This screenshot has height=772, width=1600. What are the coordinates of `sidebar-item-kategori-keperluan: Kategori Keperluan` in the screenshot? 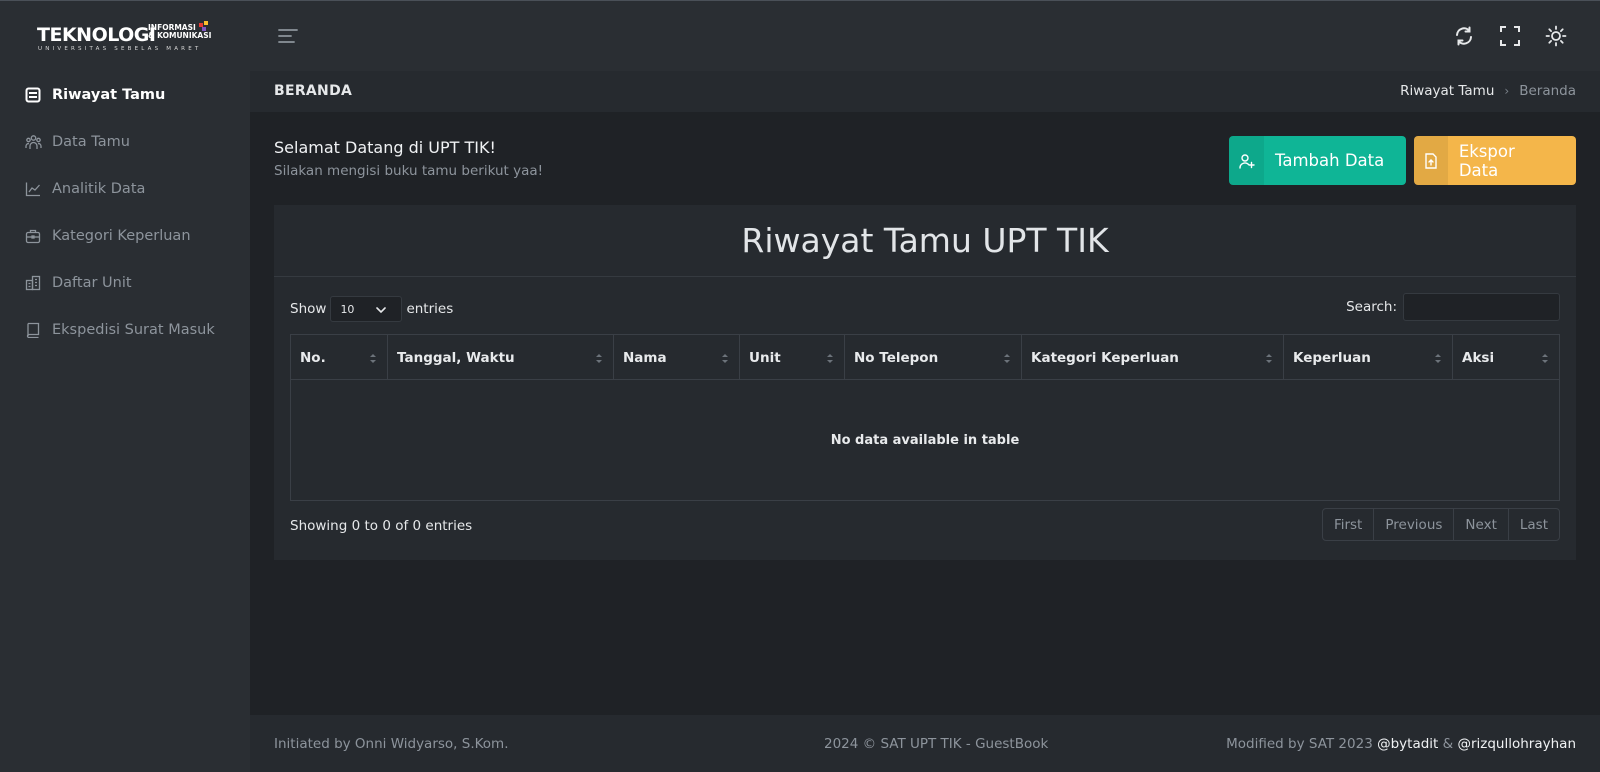 It's located at (125, 235).